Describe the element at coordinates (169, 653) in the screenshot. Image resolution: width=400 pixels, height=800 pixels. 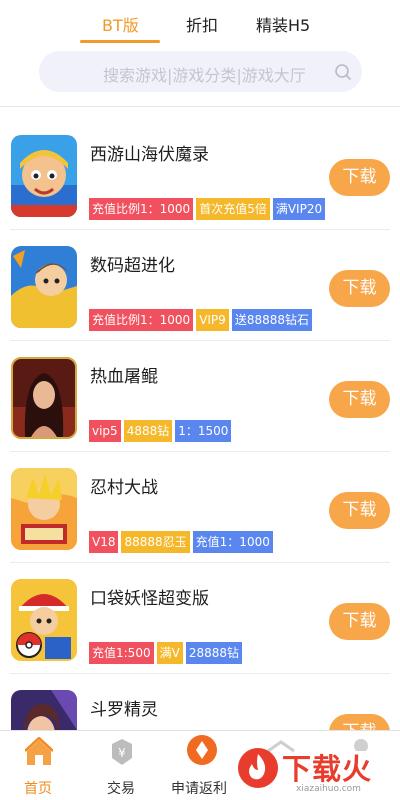
I see `tag: 满V` at that location.